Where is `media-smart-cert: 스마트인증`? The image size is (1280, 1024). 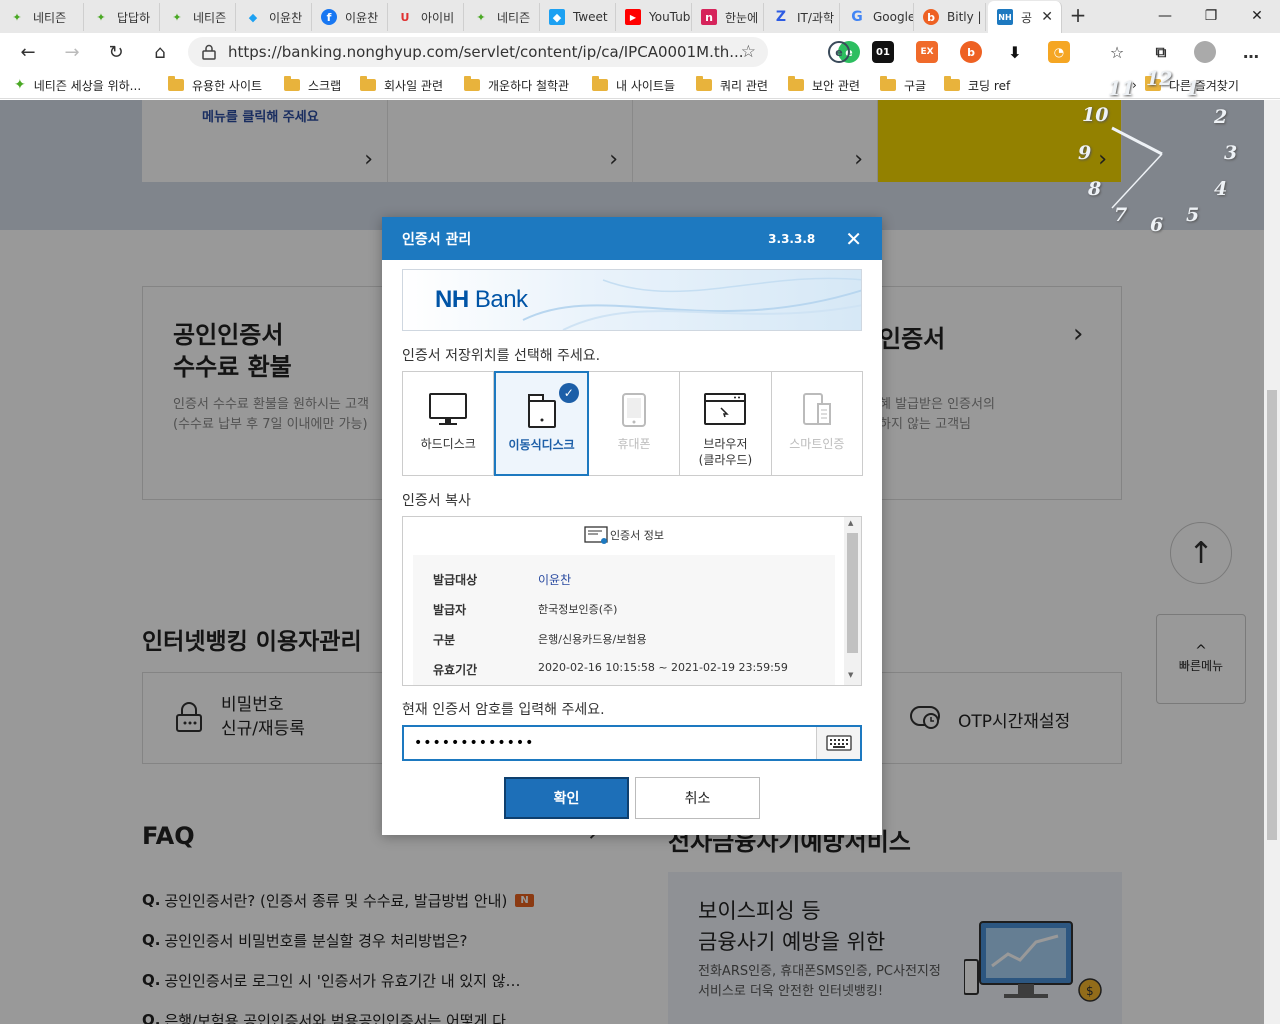 media-smart-cert: 스마트인증 is located at coordinates (817, 423).